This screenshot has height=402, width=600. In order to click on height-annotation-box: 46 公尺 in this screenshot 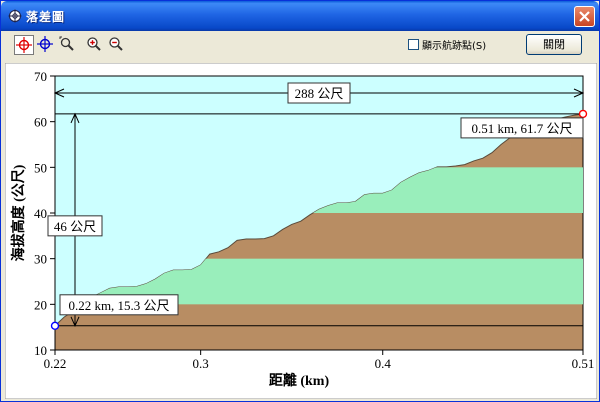, I will do `click(75, 226)`.